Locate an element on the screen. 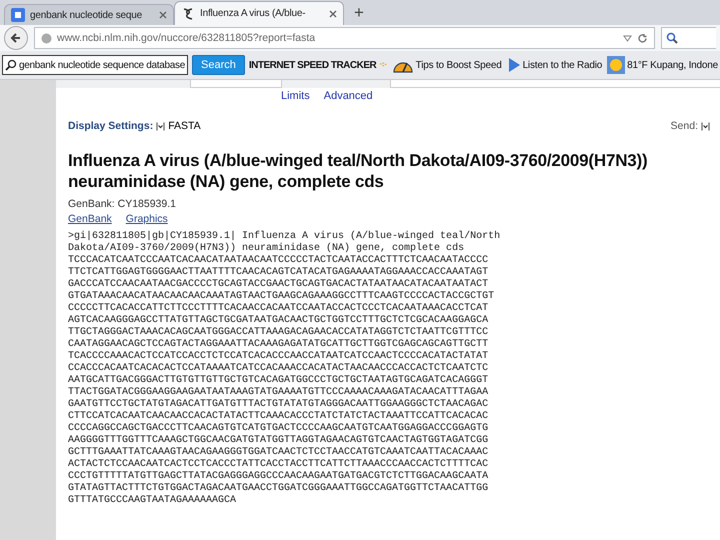  address-bar: www.ncbi.nlm.nih.gov/nuccore/632811805?report=fasta is located at coordinates (344, 38).